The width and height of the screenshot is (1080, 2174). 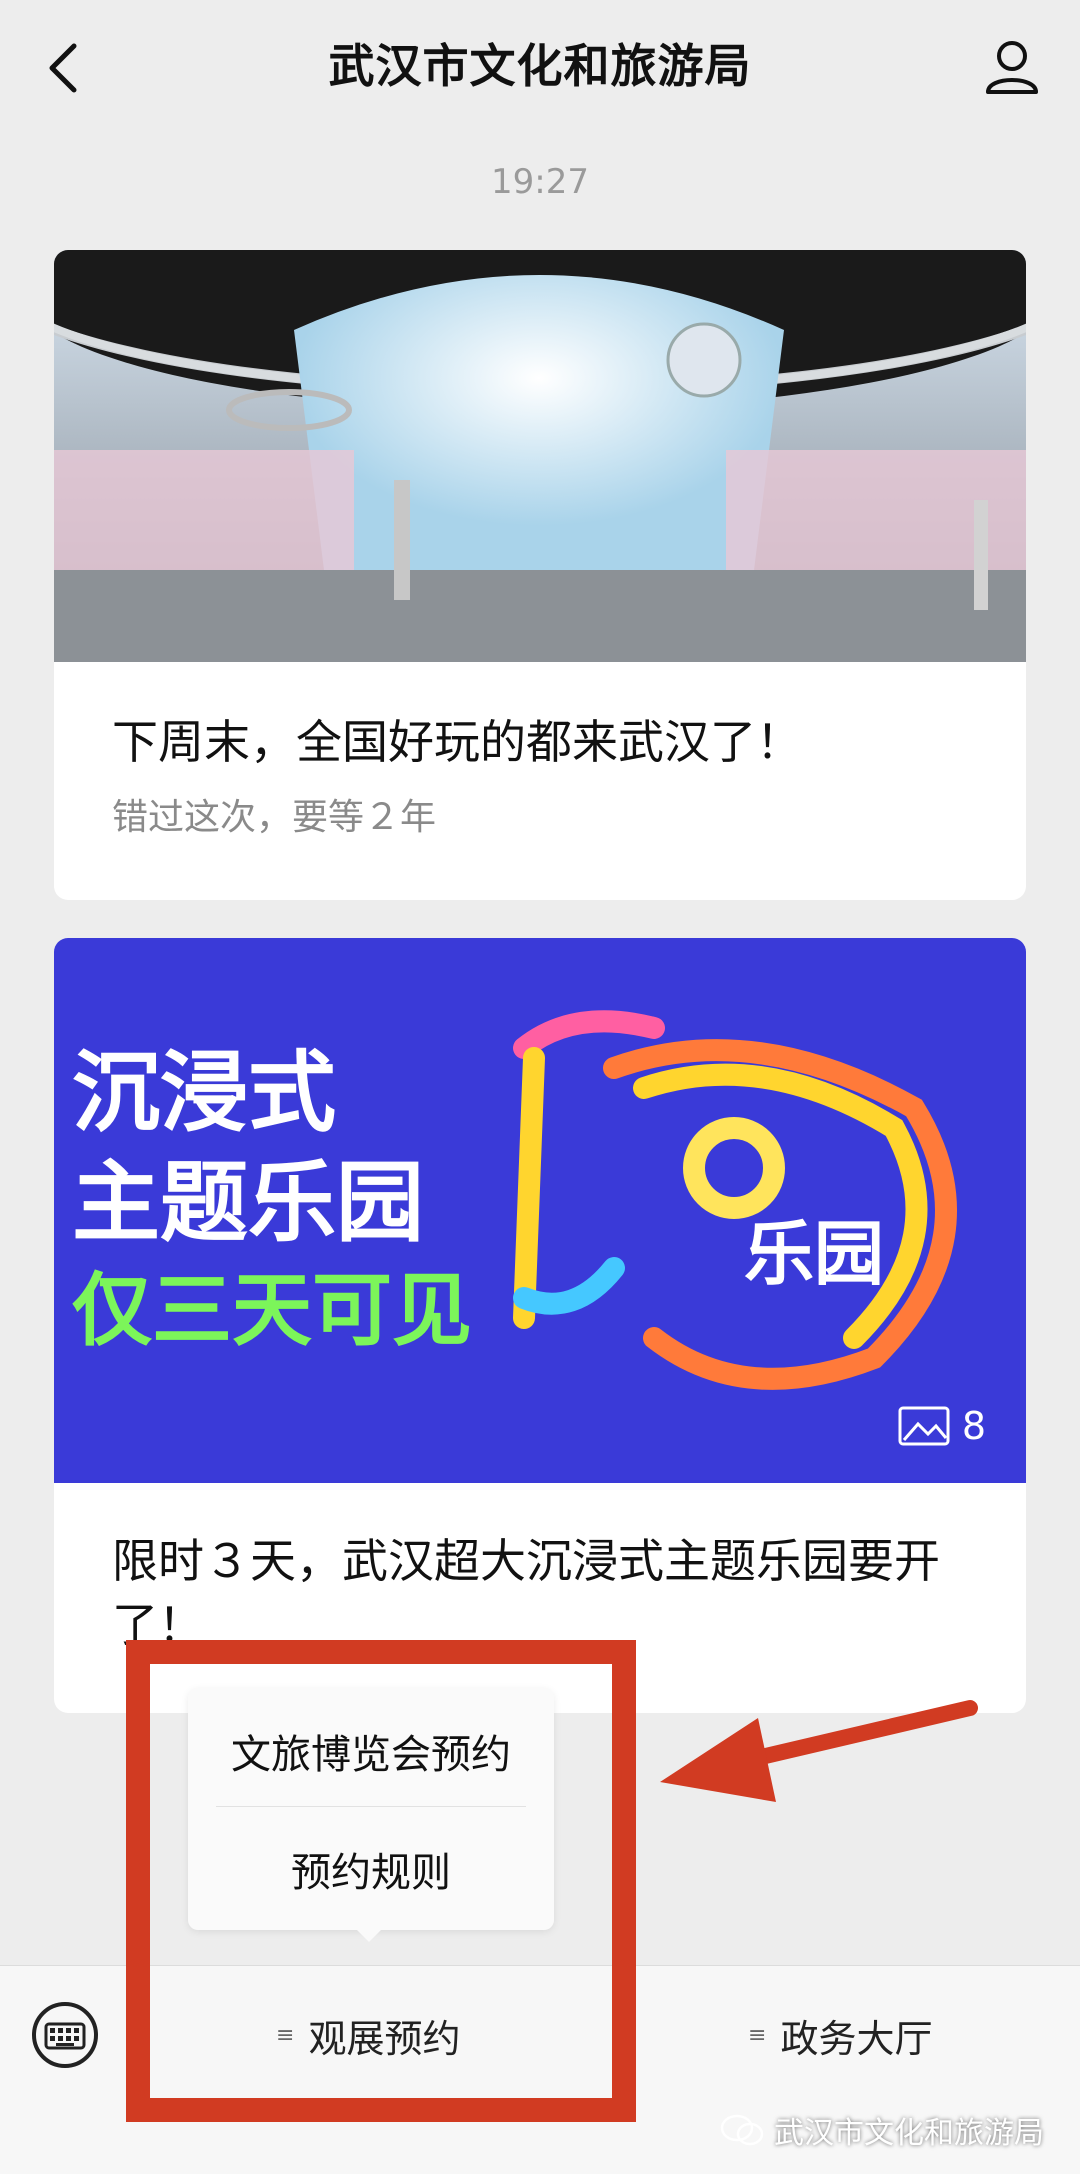 I want to click on watermark: 武汉市文化和旅游局, so click(x=882, y=2130).